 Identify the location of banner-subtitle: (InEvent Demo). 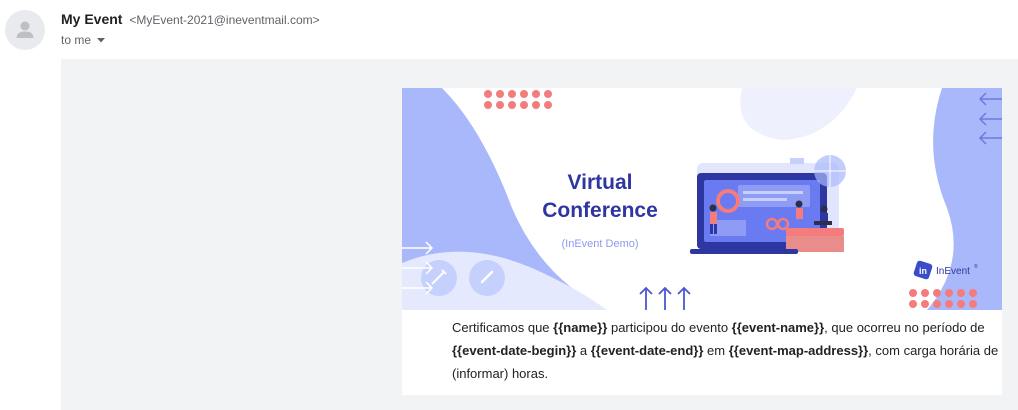
(599, 244).